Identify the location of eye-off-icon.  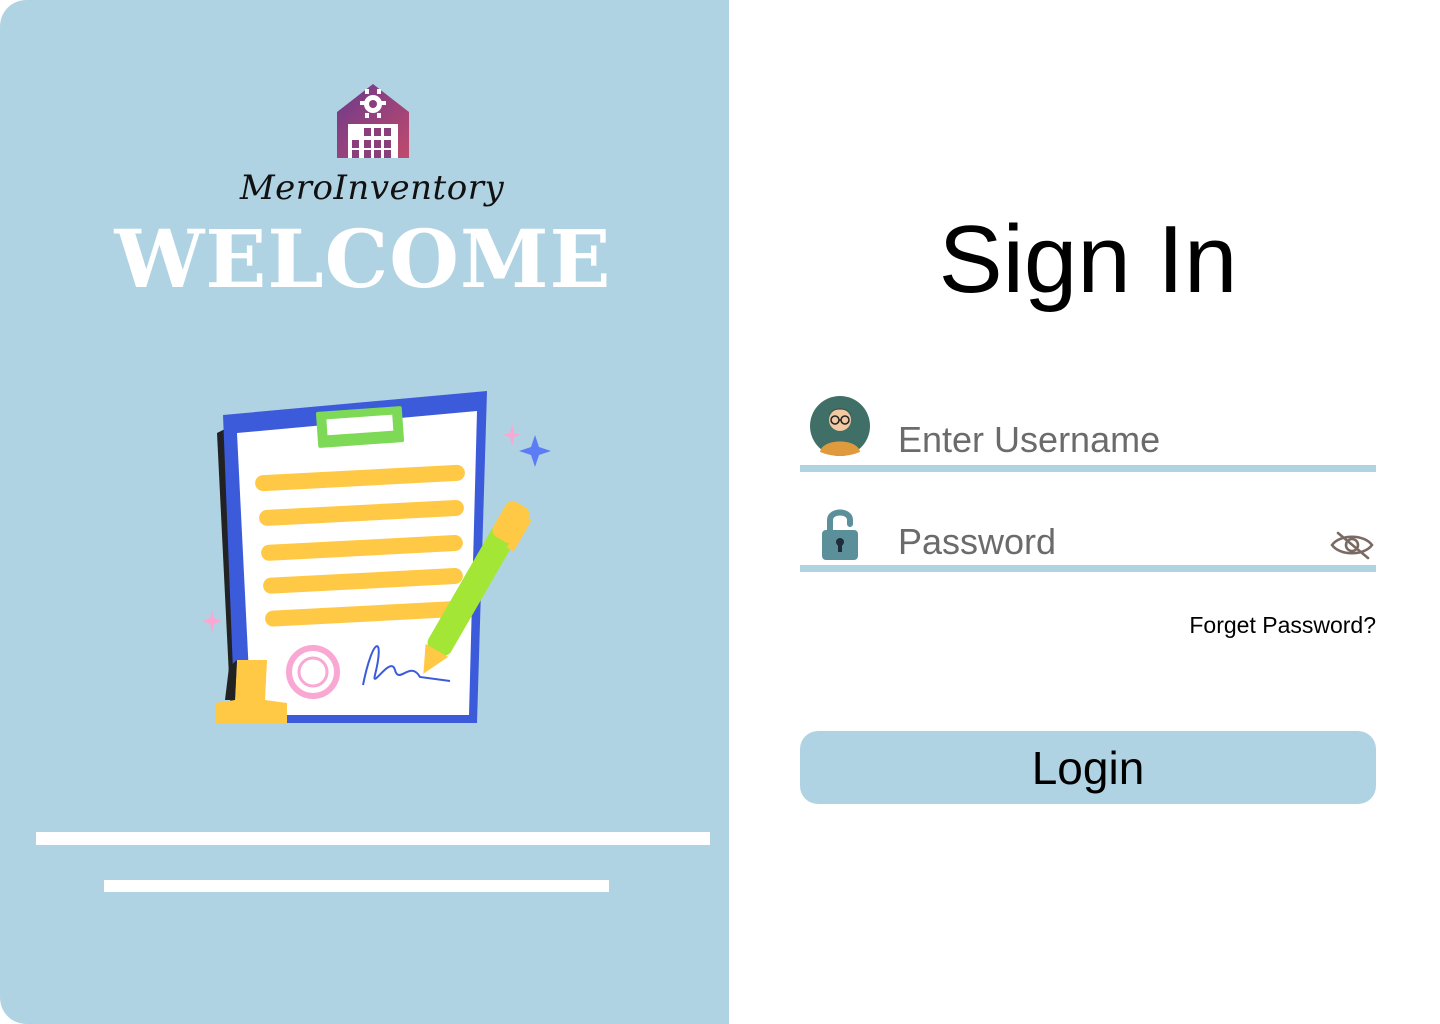
(1352, 545).